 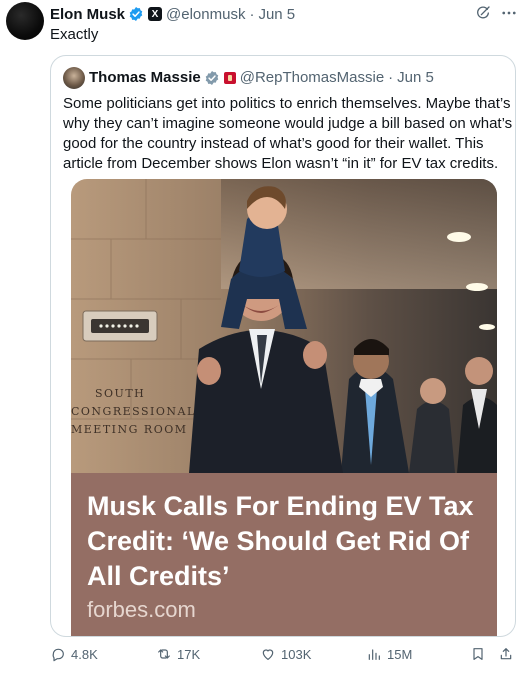 I want to click on header-actions, so click(x=496, y=13).